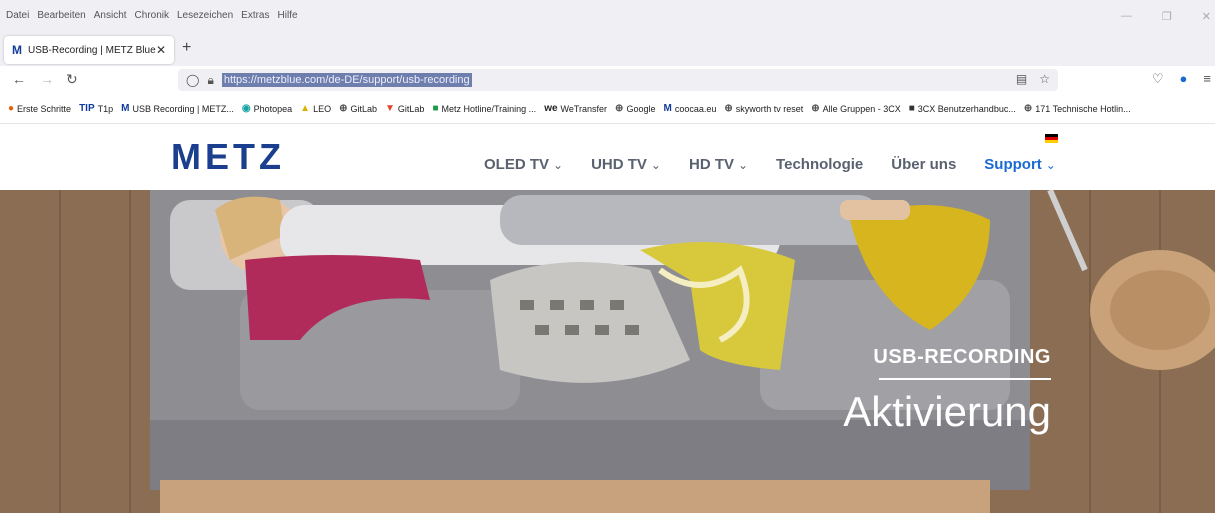 The image size is (1215, 513). Describe the element at coordinates (1021, 79) in the screenshot. I see `reader-view-icon: ▤` at that location.